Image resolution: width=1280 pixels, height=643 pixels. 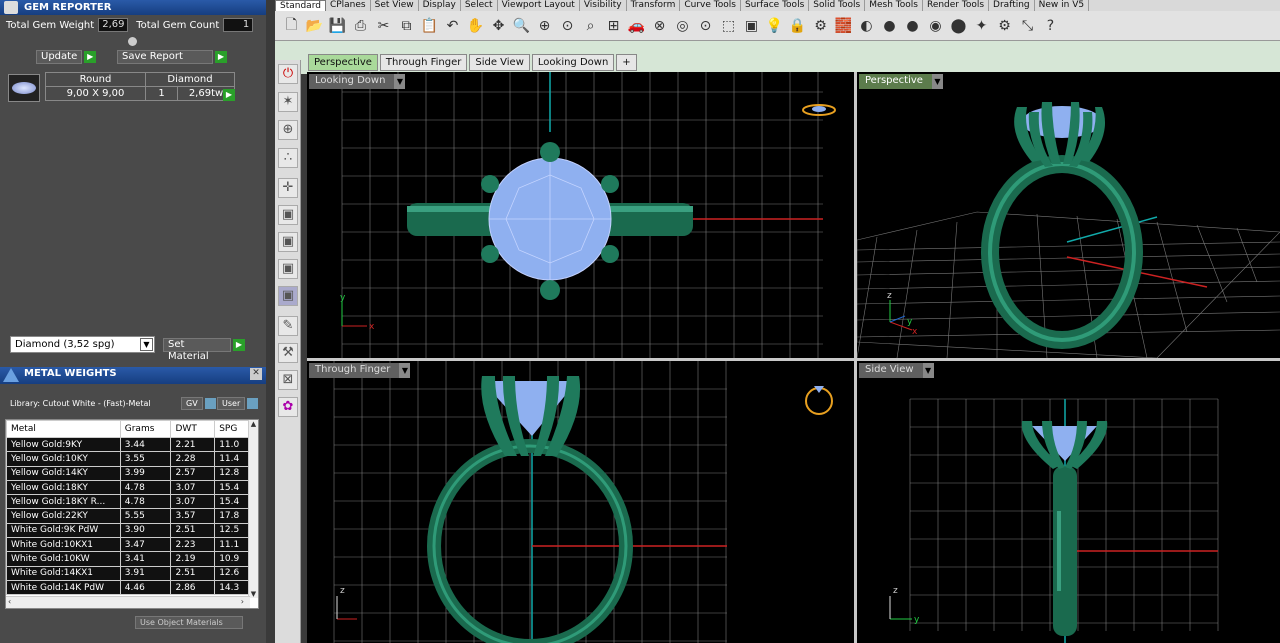 I want to click on gem-row-go-button: ▶, so click(x=229, y=95).